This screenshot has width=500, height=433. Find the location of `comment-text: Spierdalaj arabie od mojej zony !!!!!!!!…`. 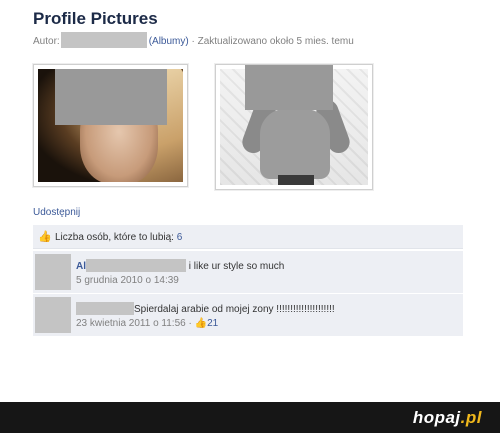

comment-text: Spierdalaj arabie od mojej zony !!!!!!!!… is located at coordinates (234, 309).